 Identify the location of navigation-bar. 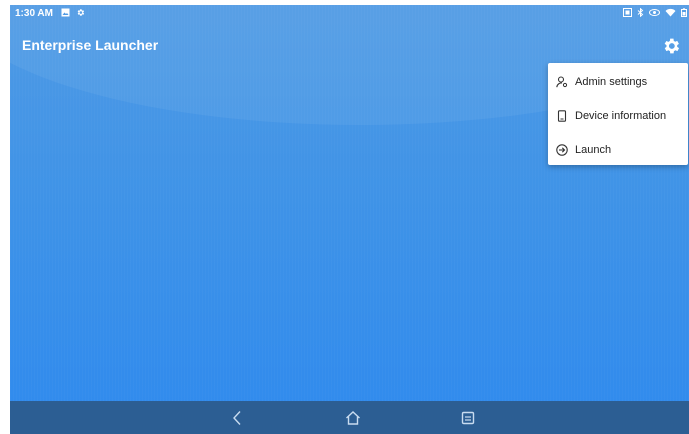
(349, 417).